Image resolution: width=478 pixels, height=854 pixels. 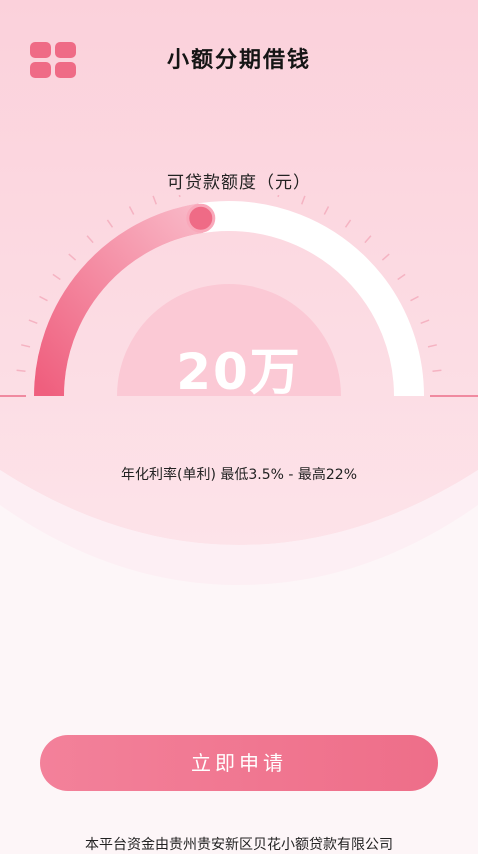 What do you see at coordinates (239, 183) in the screenshot?
I see `credit-limit-label: 可贷款额度（元）` at bounding box center [239, 183].